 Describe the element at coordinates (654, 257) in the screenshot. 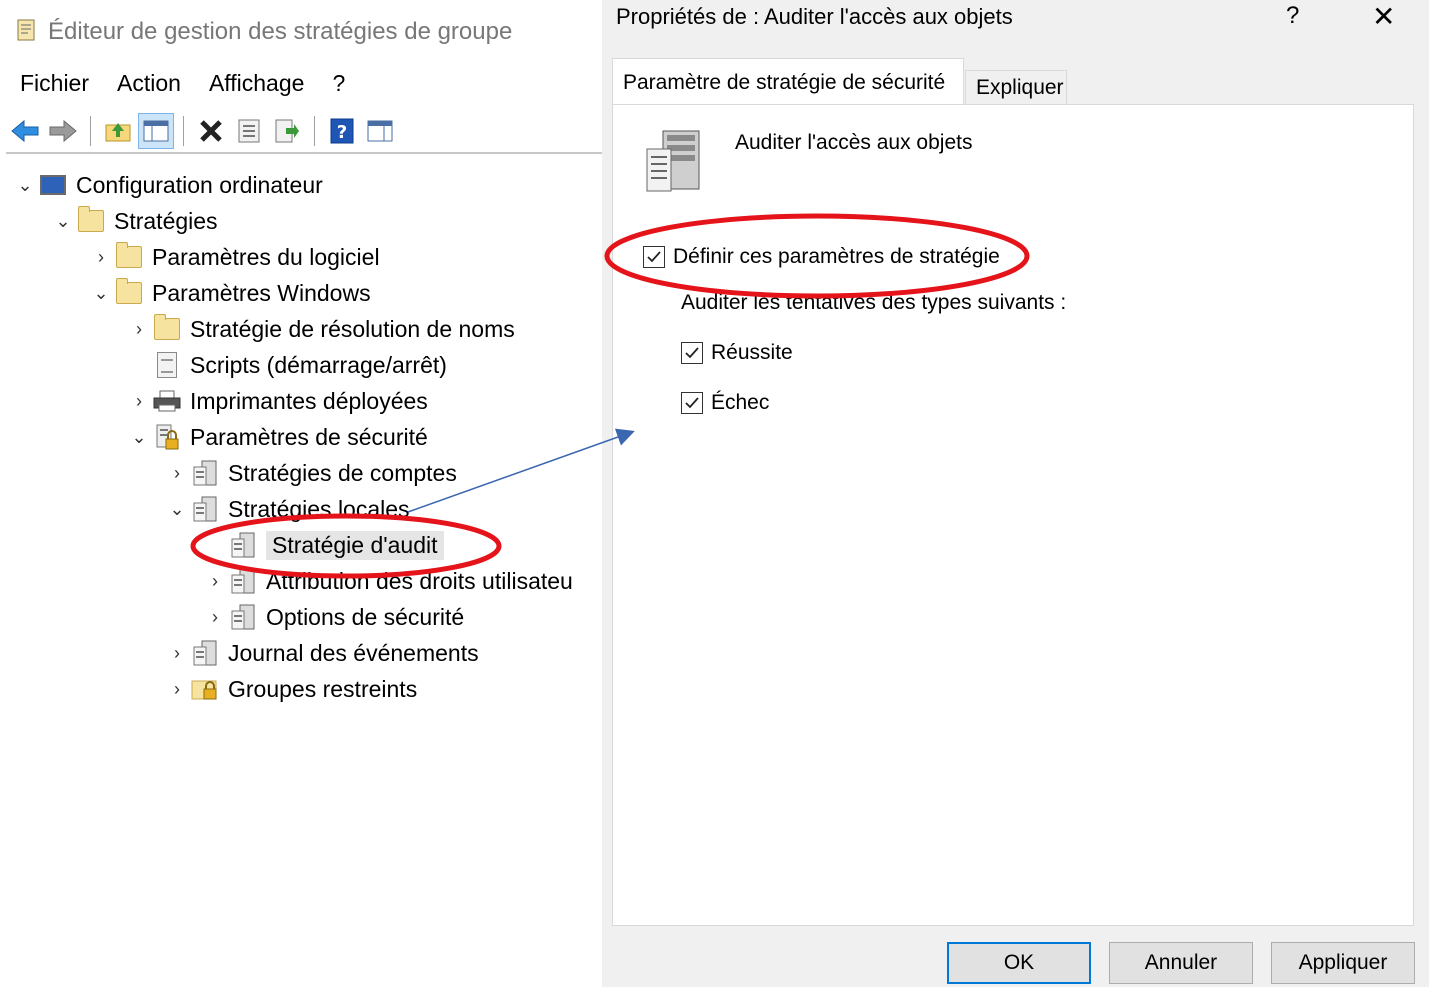

I see `define-settings-checkbox` at that location.